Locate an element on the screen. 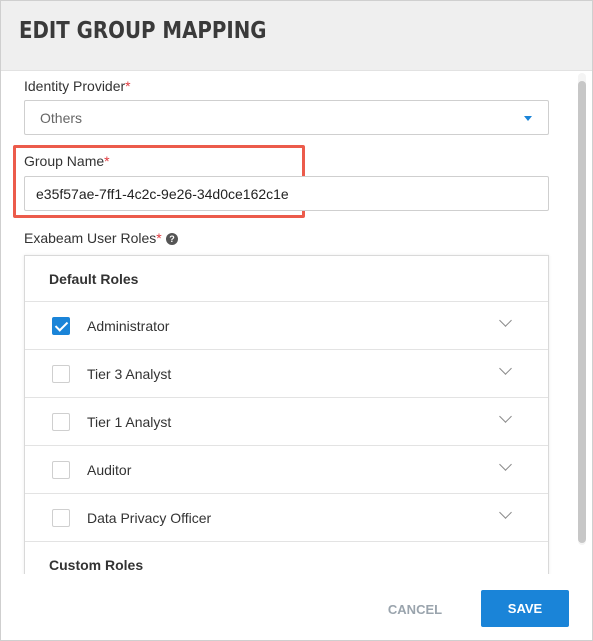  role-row-tier3-analyst: Tier 3 Analyst is located at coordinates (286, 373).